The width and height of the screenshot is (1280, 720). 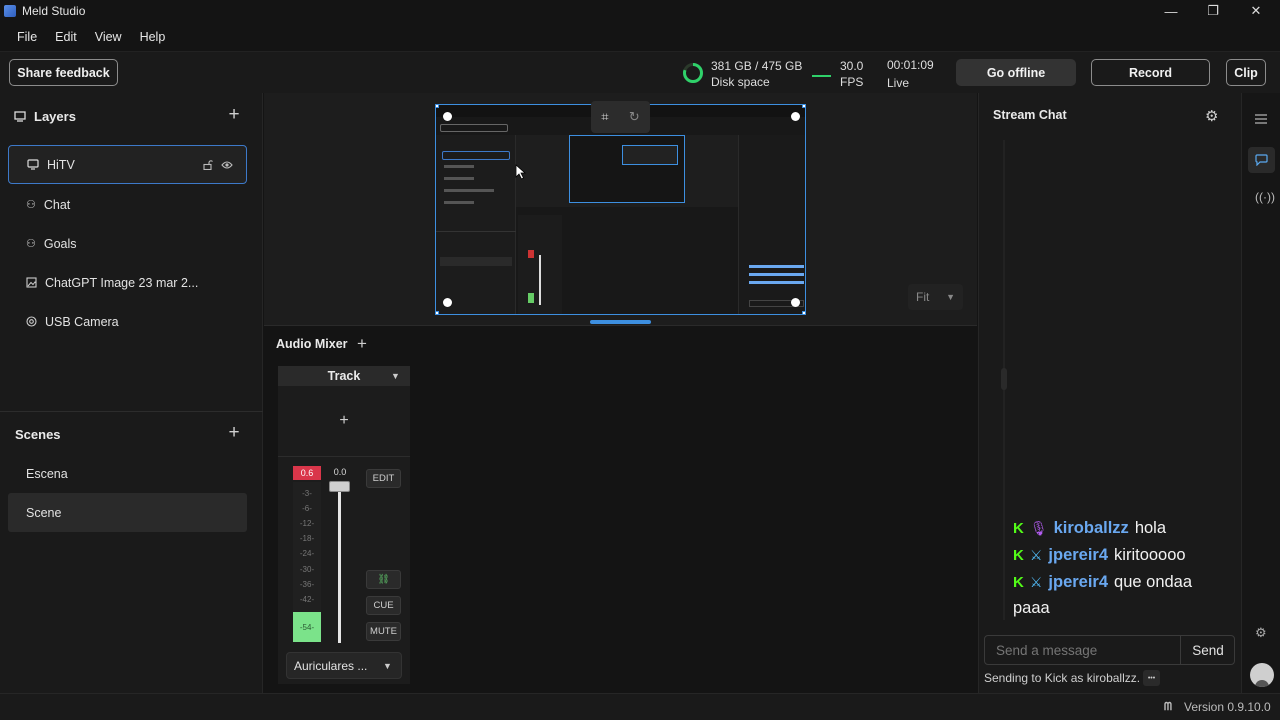 What do you see at coordinates (38, 434) in the screenshot?
I see `scenes-title: Scenes` at bounding box center [38, 434].